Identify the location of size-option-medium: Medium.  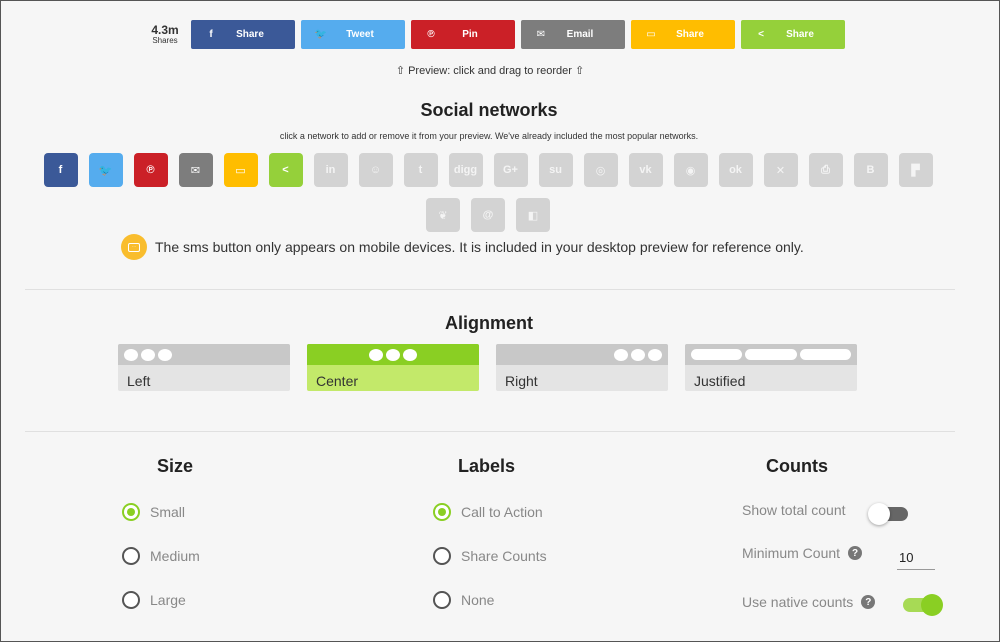
(161, 556).